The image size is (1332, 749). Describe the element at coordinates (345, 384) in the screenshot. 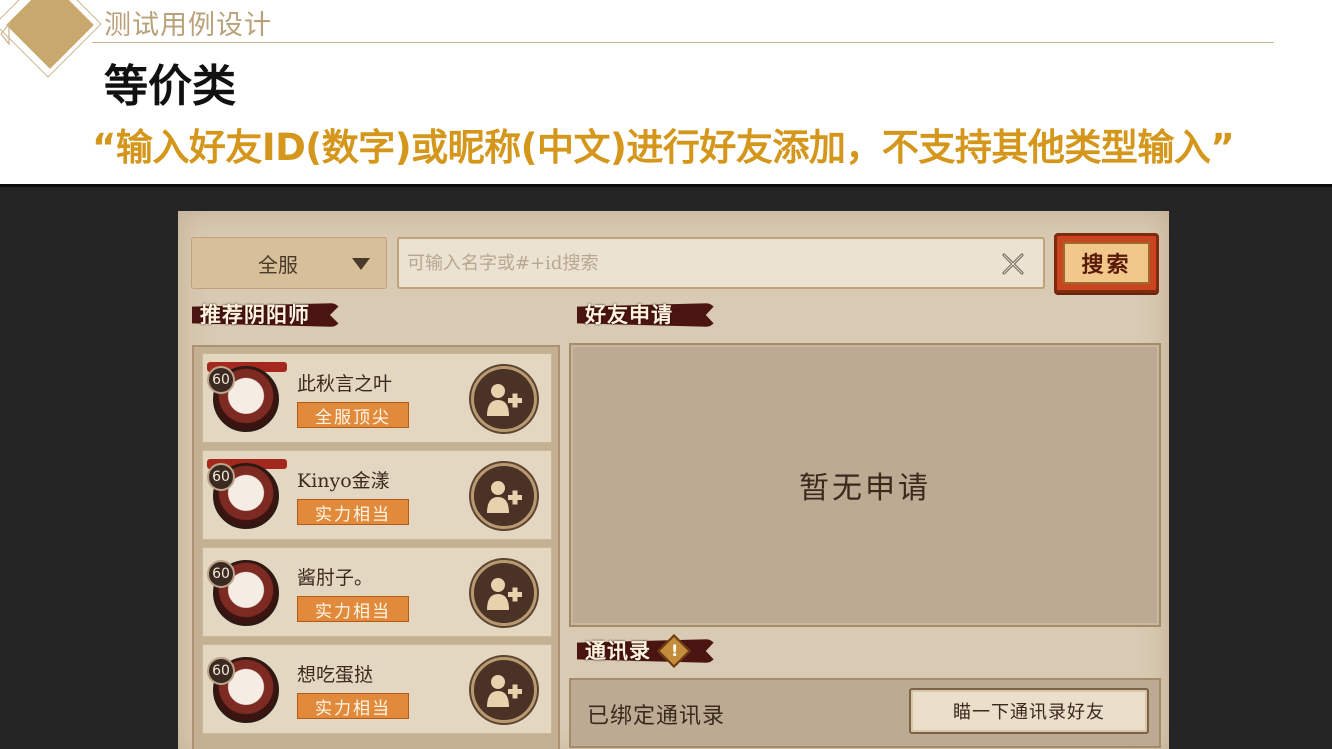

I see `player-name: 此秋言之叶` at that location.